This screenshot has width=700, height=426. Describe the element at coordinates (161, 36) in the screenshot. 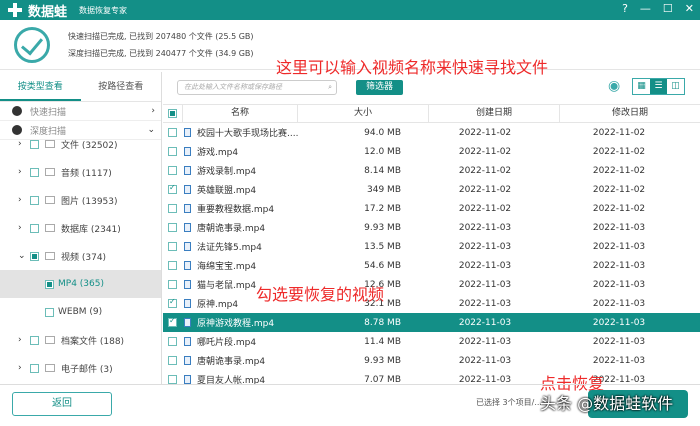

I see `quick-scan-status: 快速扫描已完成, 已找到 207480 个文件 (25.5 GB)` at that location.